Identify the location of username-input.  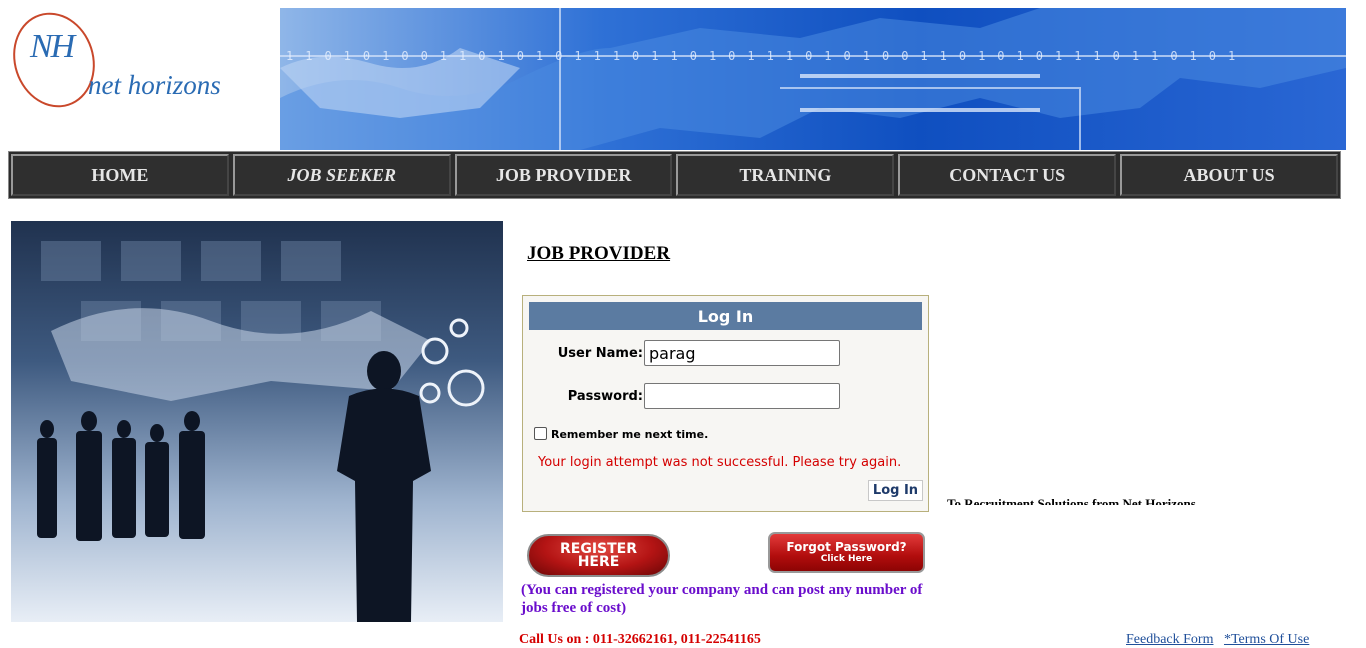
(742, 353).